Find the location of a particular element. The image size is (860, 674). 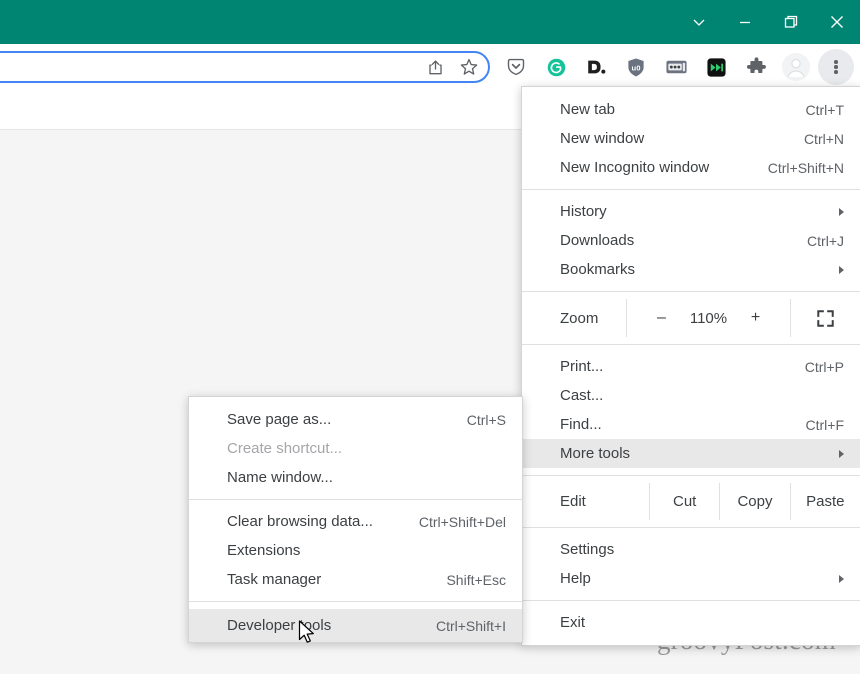

edit-label: Edit is located at coordinates (573, 501).